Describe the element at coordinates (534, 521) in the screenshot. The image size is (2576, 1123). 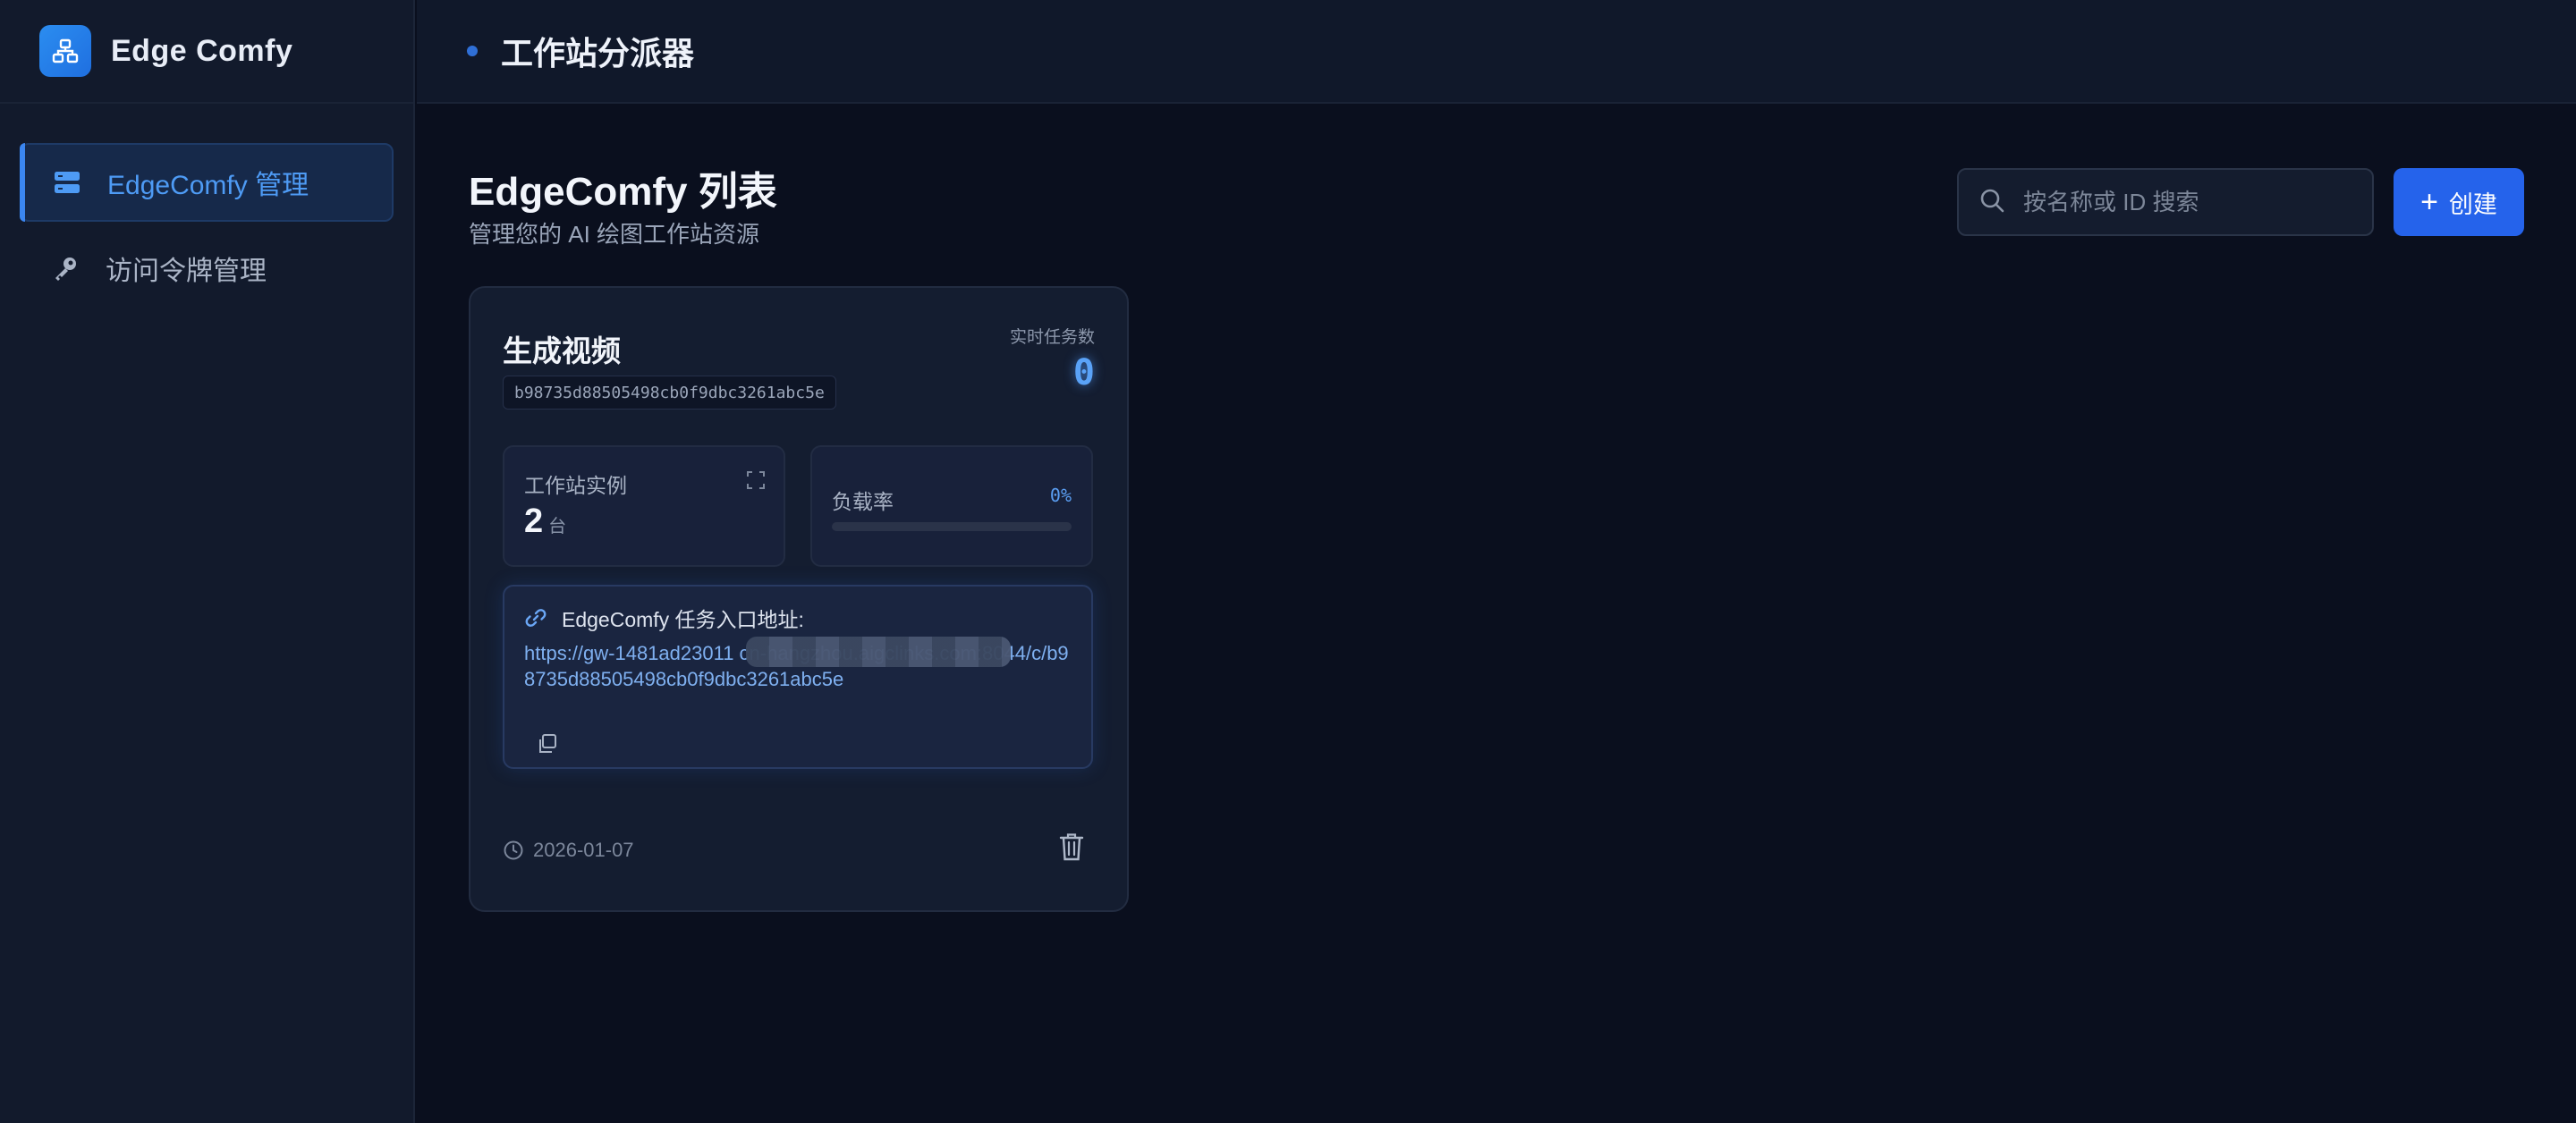
I see `instances-value: 2` at that location.